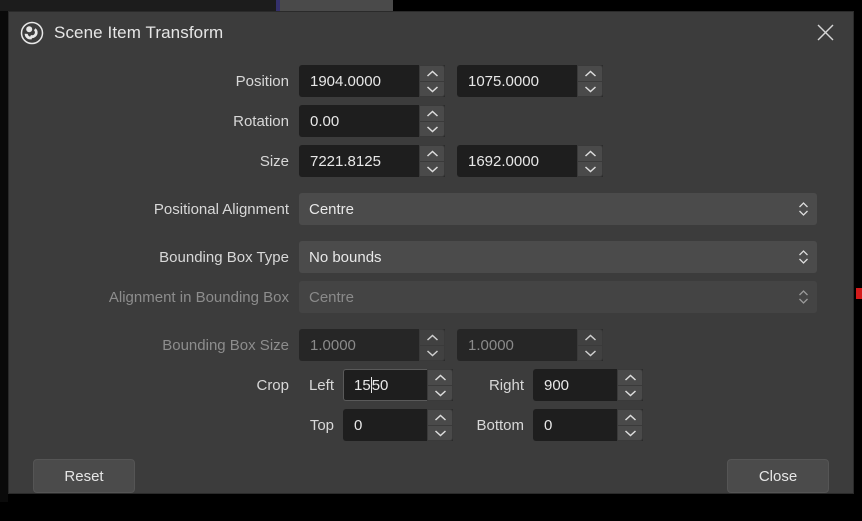  I want to click on size-height-input: 1692.0000, so click(517, 161).